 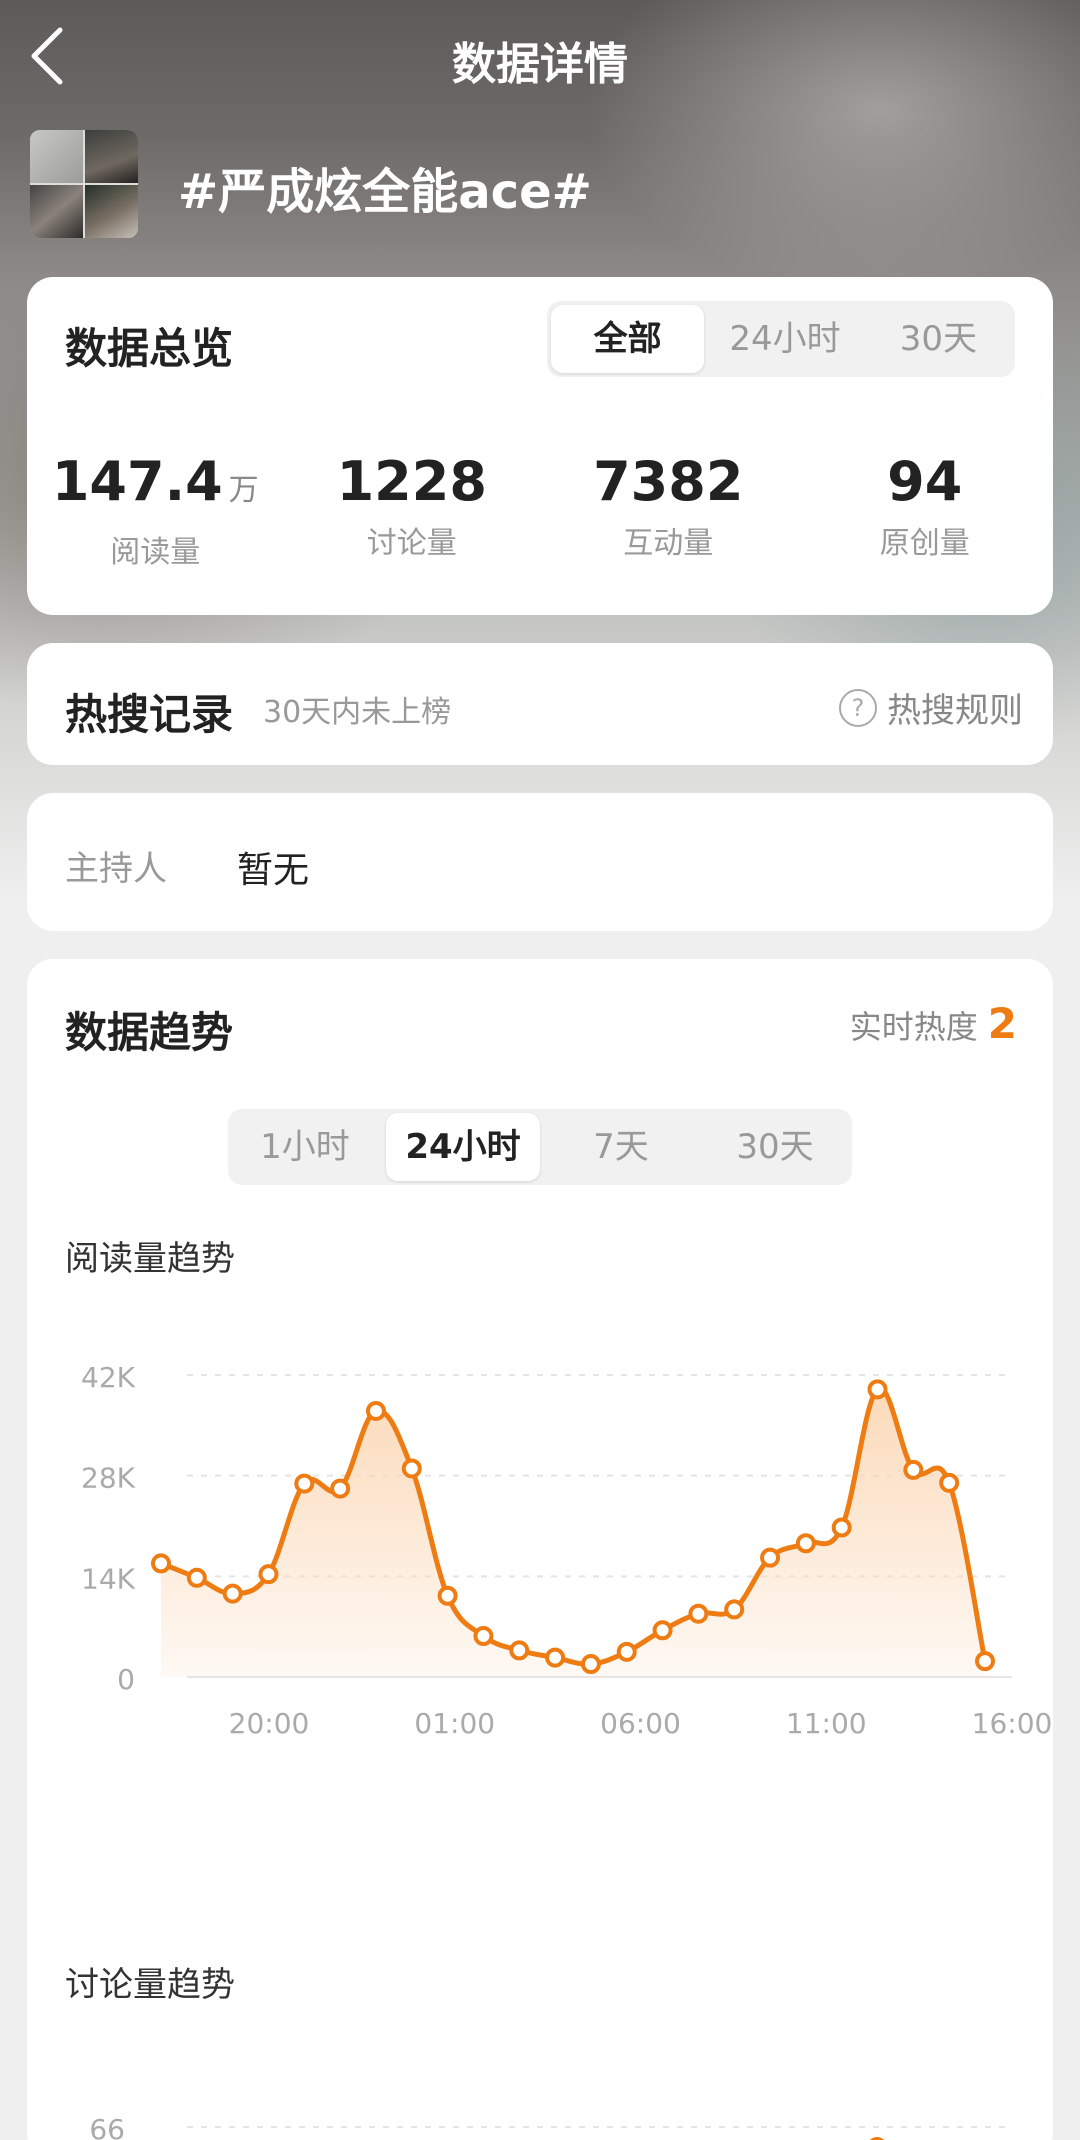 I want to click on y-tick-label: 42K, so click(x=108, y=1377).